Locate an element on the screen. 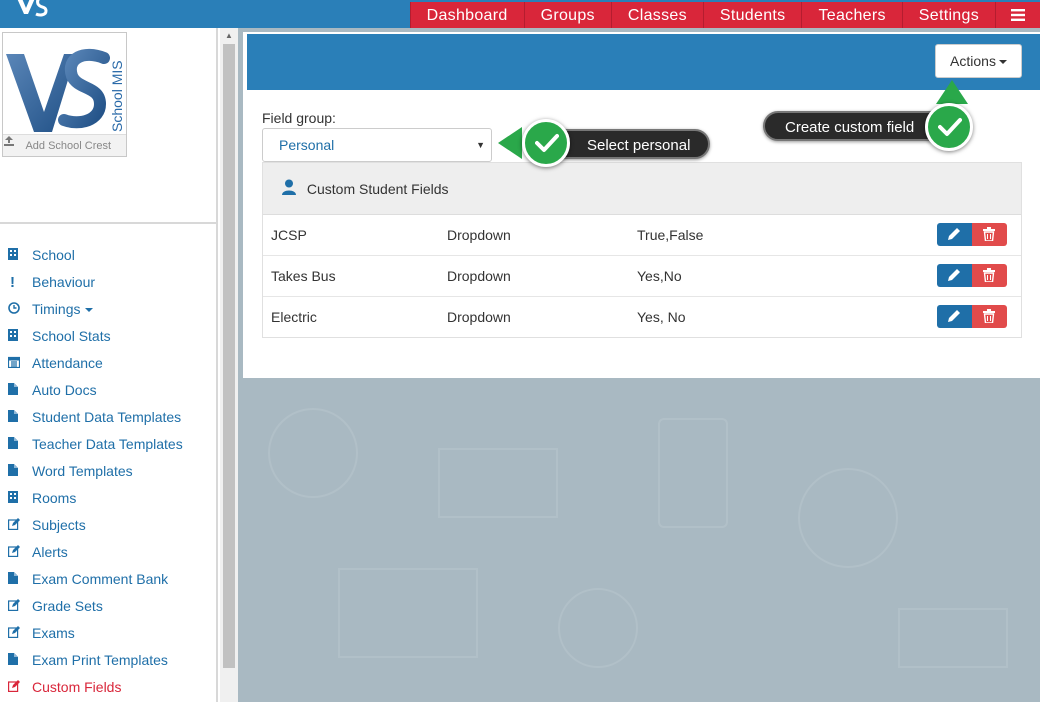 The width and height of the screenshot is (1040, 702). add-school-crest-button: Add School Crest is located at coordinates (64, 145).